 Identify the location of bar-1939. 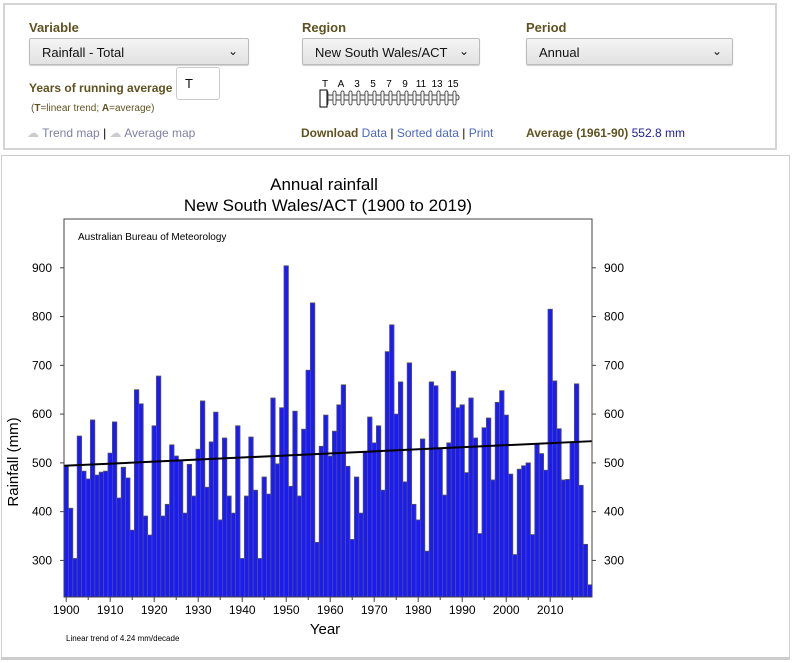
(238, 511).